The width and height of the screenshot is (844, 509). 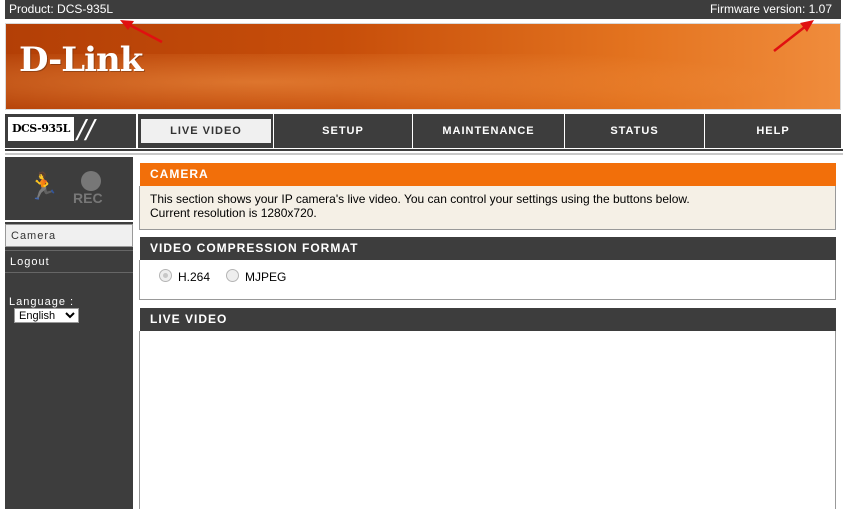 I want to click on tab-setup-label: SETUP, so click(x=343, y=131).